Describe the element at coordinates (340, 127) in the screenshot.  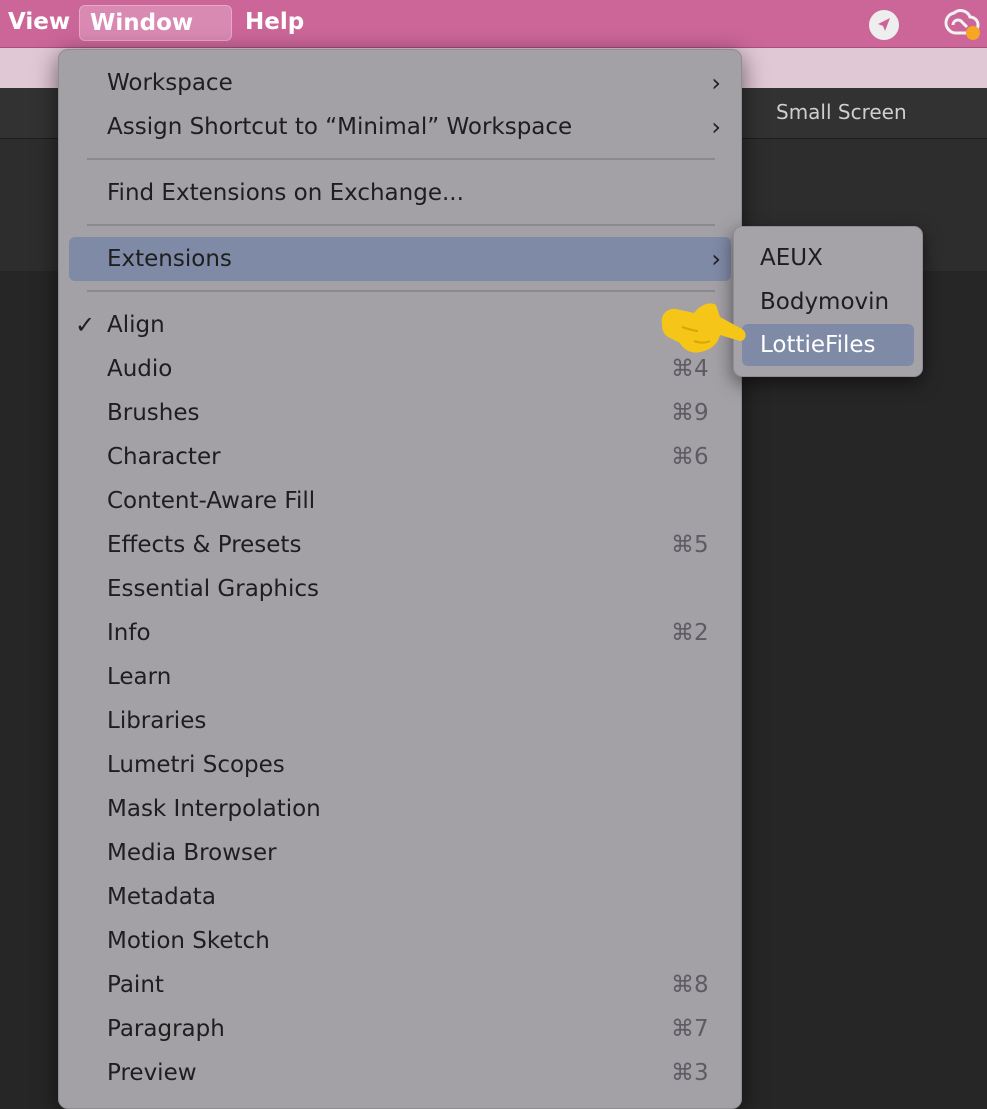
I see `menu-item-label: Assign Shortcut to “Minimal” Workspace` at that location.